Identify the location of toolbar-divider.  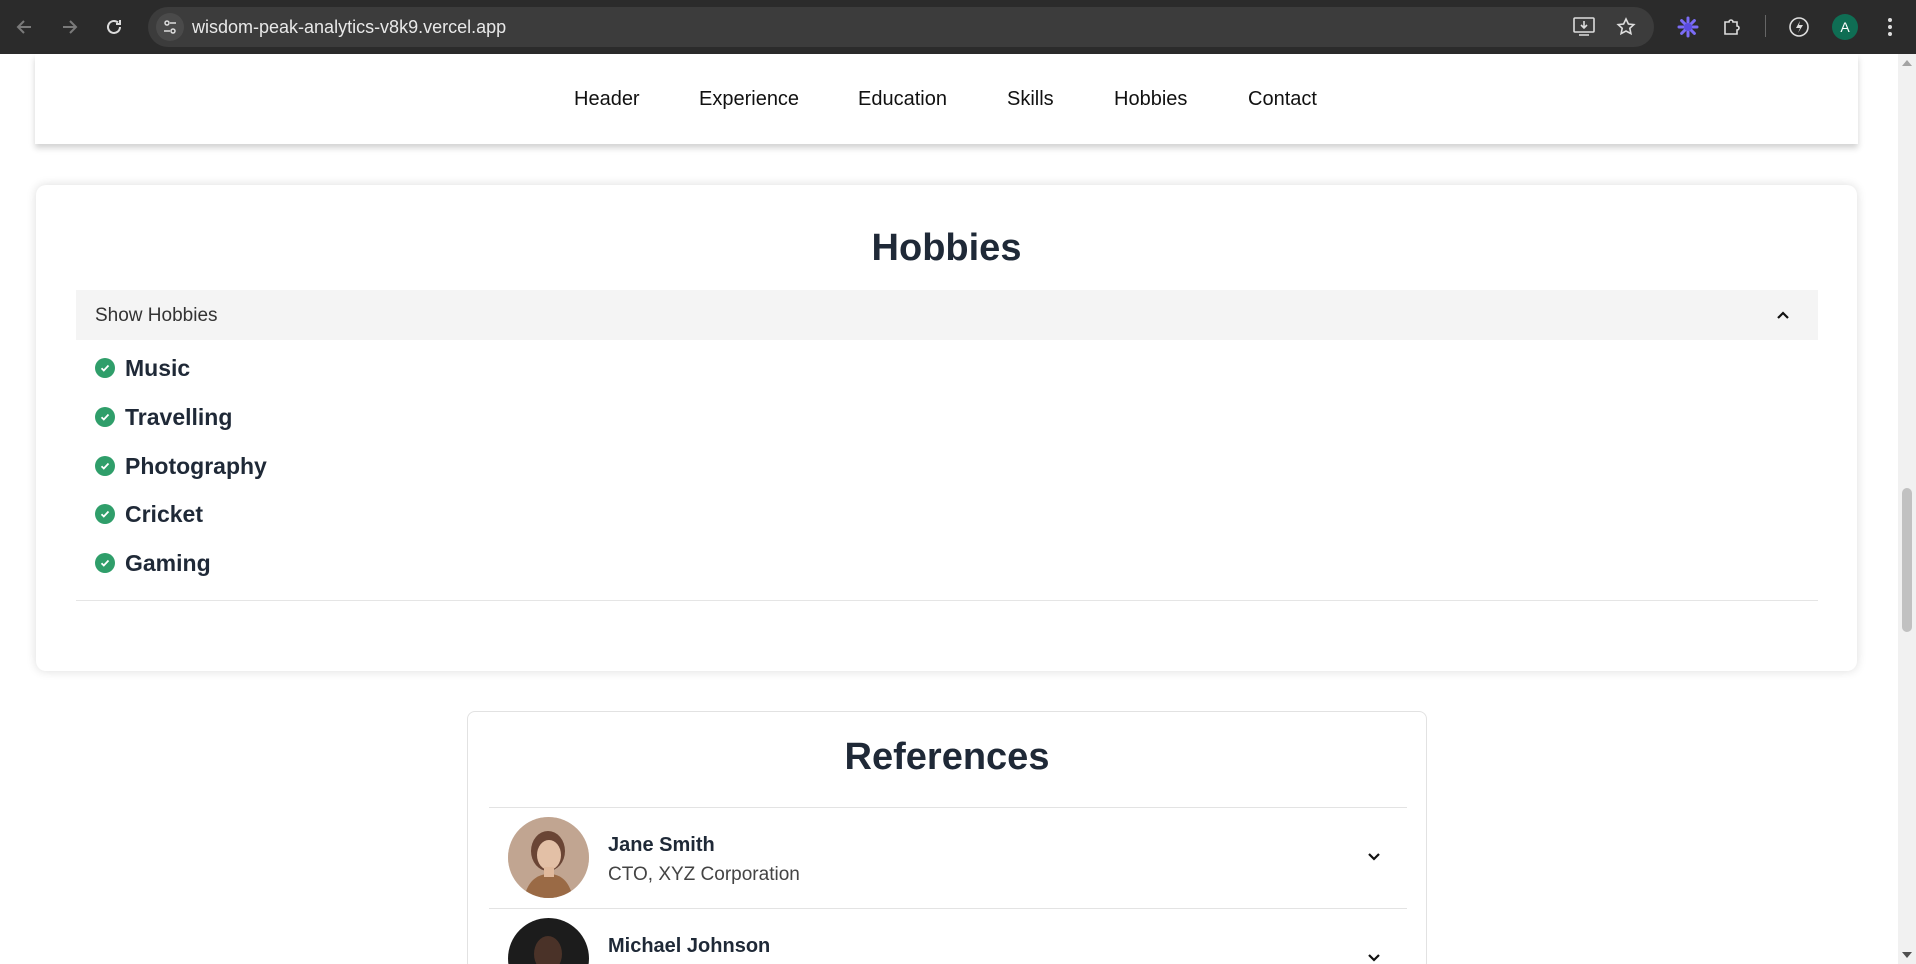
(1765, 26).